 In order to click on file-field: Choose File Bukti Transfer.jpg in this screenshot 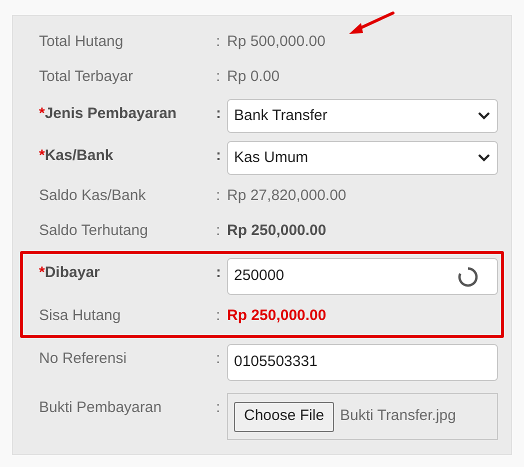, I will do `click(362, 416)`.